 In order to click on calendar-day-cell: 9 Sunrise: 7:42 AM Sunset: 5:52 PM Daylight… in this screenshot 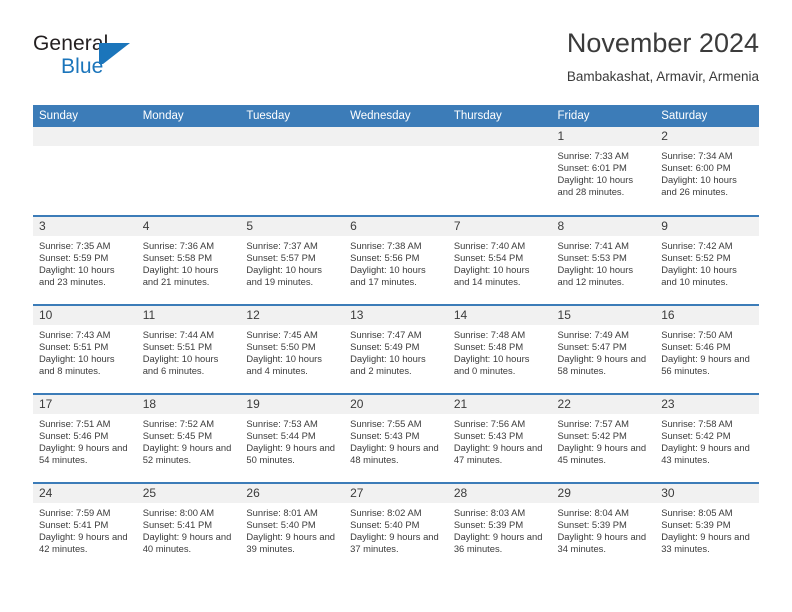, I will do `click(707, 260)`.